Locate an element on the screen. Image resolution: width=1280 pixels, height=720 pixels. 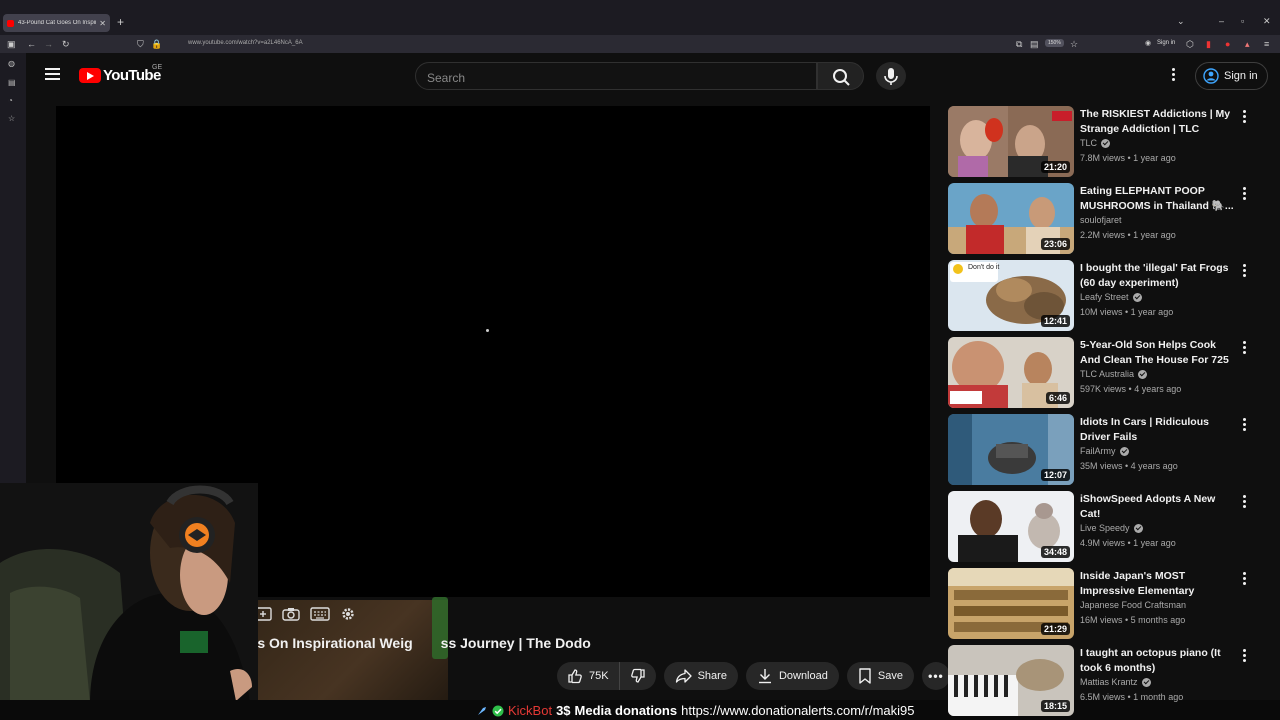
video-thumbnail: 34:48 is located at coordinates (1011, 526).